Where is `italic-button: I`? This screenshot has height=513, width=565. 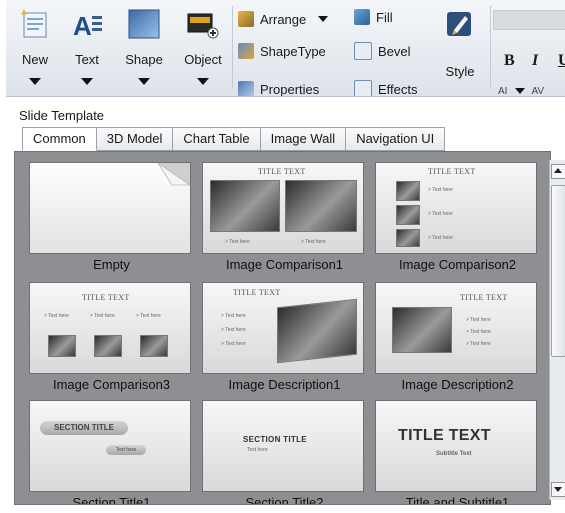
italic-button: I is located at coordinates (535, 61).